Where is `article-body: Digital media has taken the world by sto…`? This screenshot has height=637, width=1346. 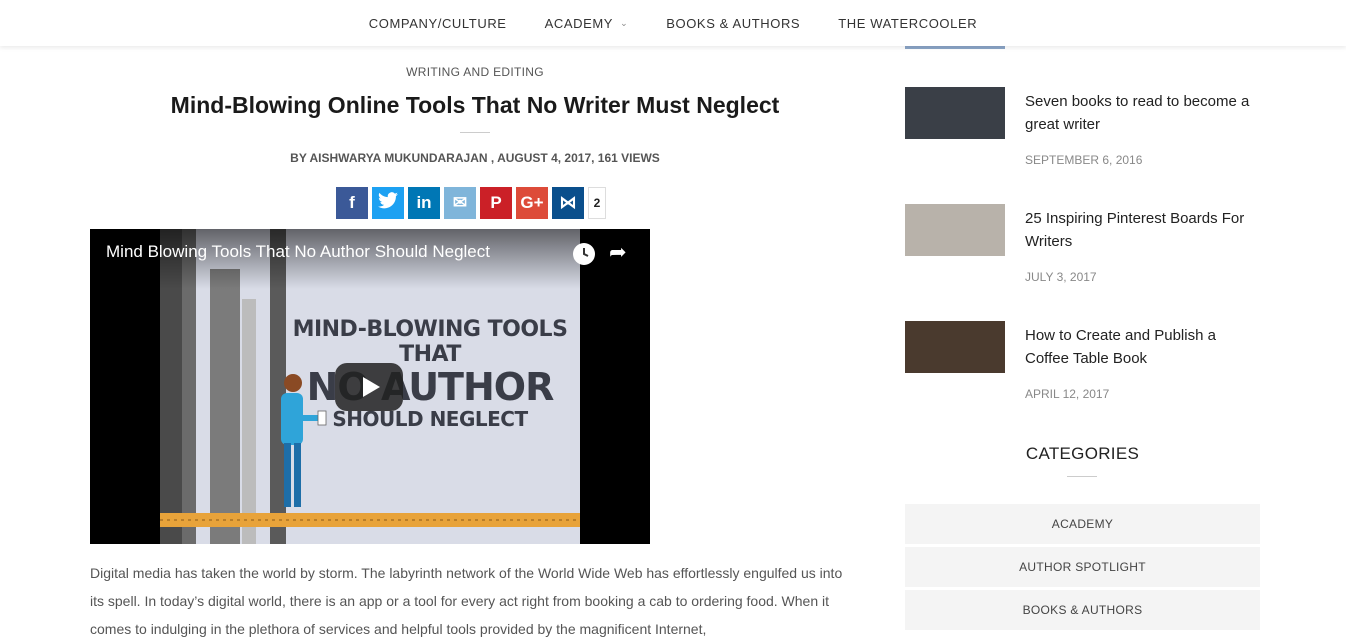 article-body: Digital media has taken the world by sto… is located at coordinates (466, 601).